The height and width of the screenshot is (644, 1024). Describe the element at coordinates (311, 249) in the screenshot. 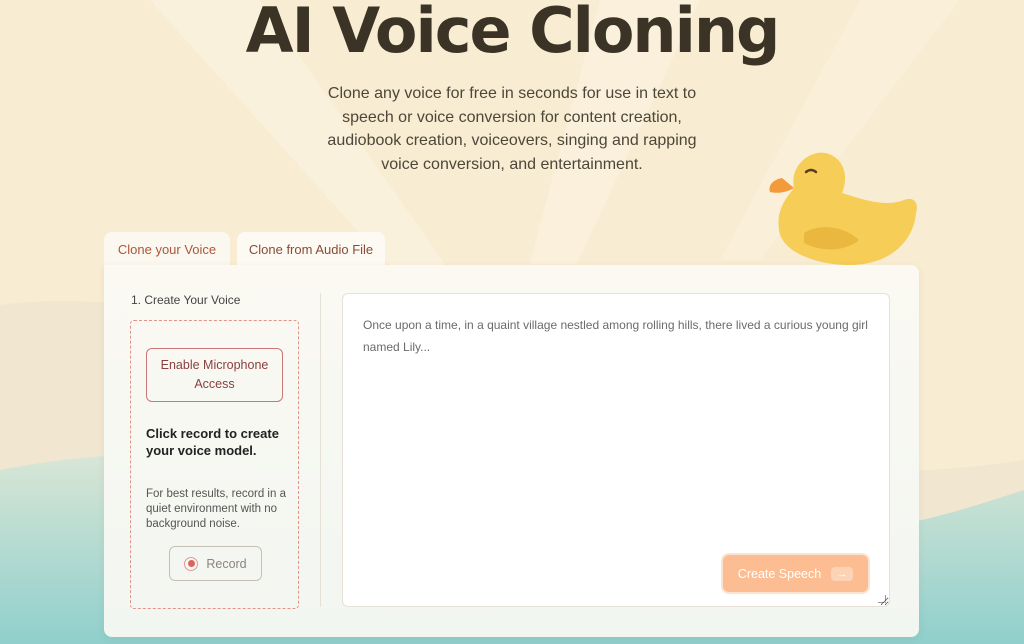

I see `tab-clone-from-audio-file: Clone from Audio File` at that location.